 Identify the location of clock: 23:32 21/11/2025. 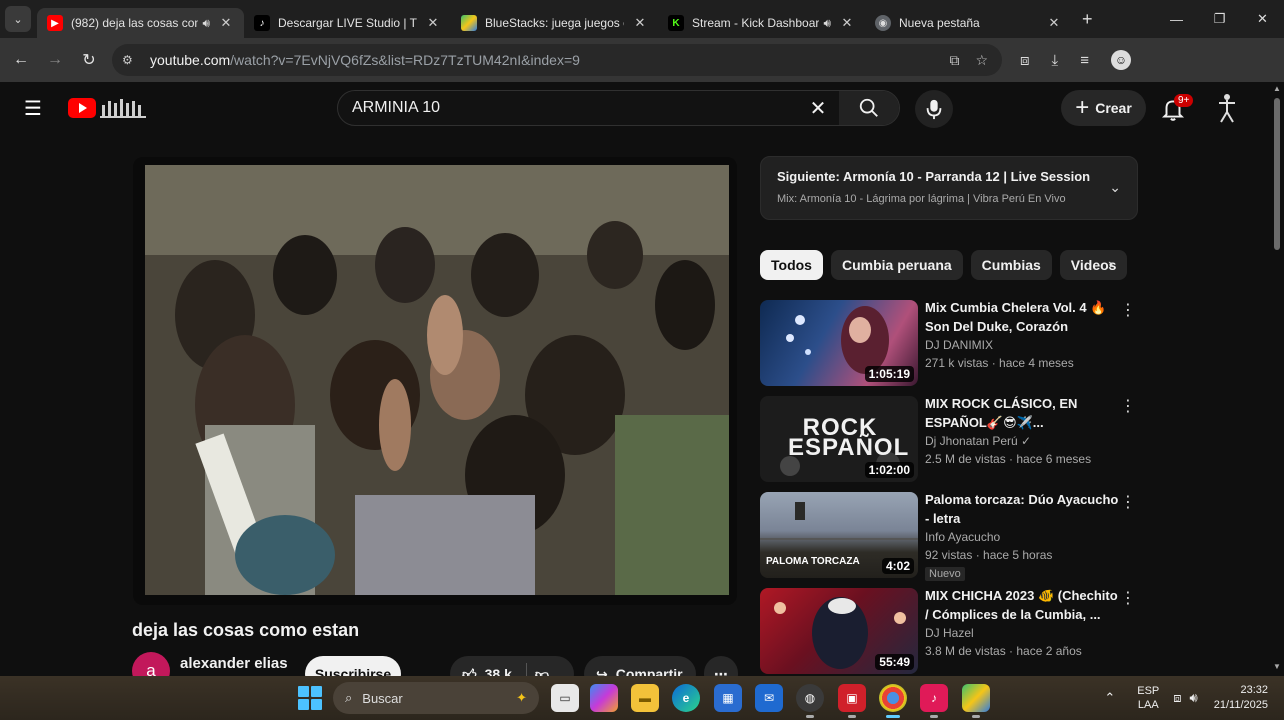
(1241, 698).